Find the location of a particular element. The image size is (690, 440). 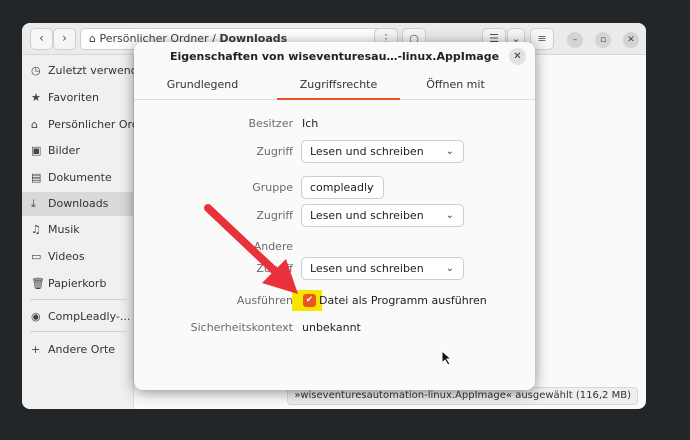

sidebar-item-label: Persönlicher Ordner is located at coordinates (91, 124).